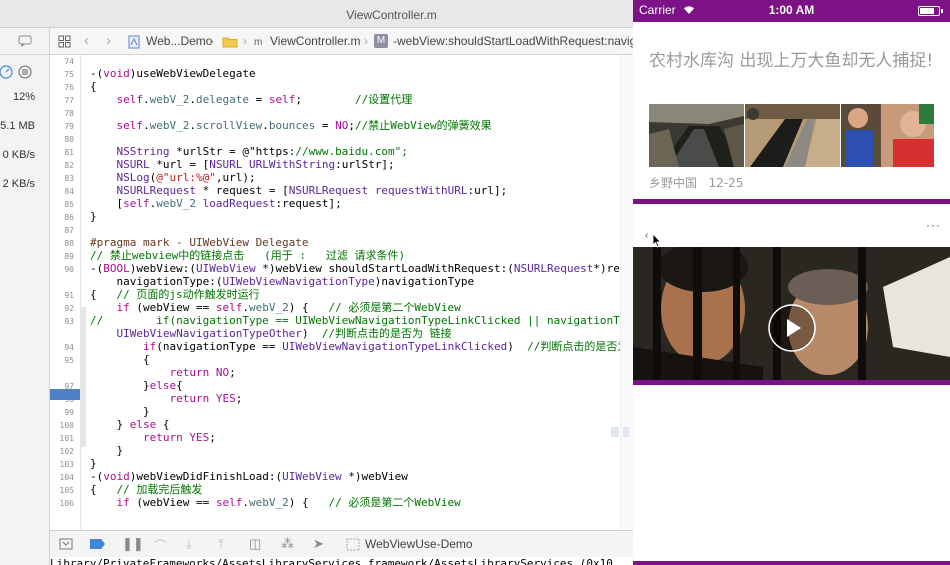 The height and width of the screenshot is (565, 950). Describe the element at coordinates (419, 544) in the screenshot. I see `debug-target-label: WebViewUse-Demo` at that location.